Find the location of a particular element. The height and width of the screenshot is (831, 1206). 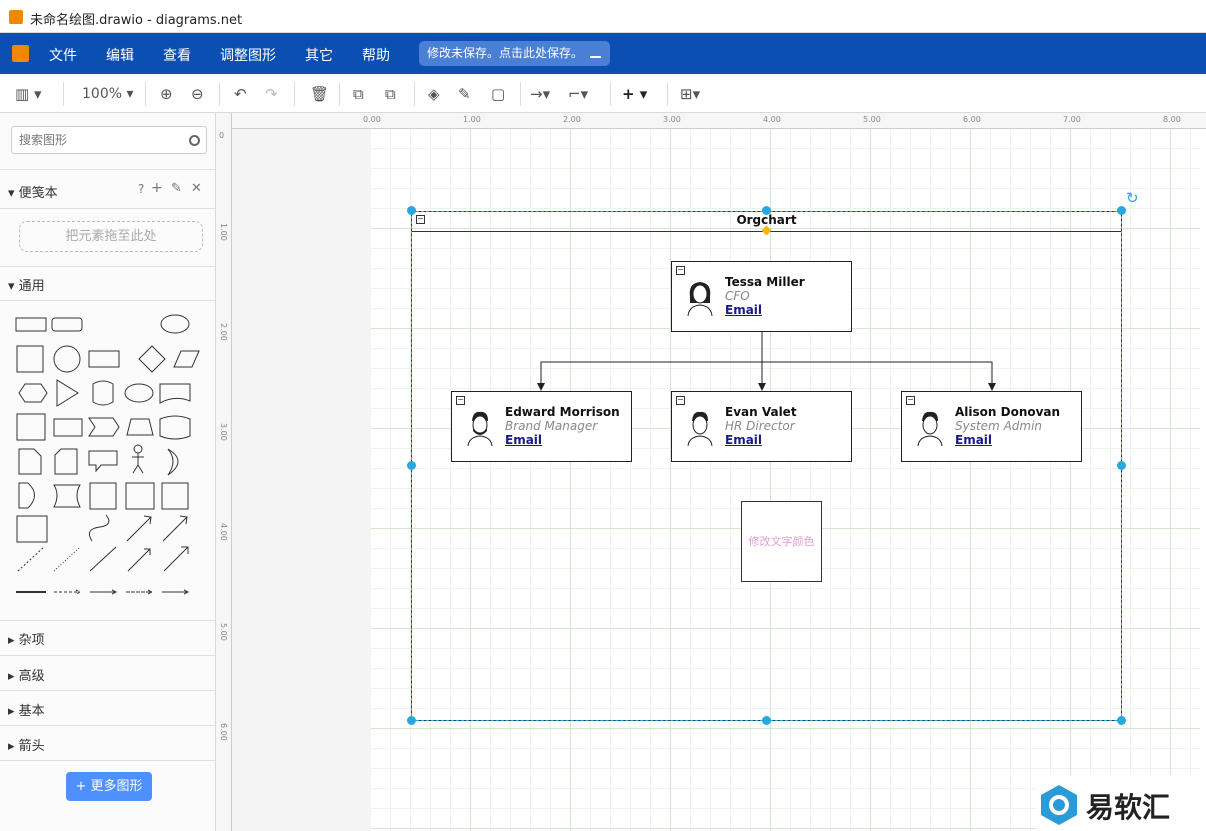

zoom-in-icon: ⊕ is located at coordinates (166, 94).